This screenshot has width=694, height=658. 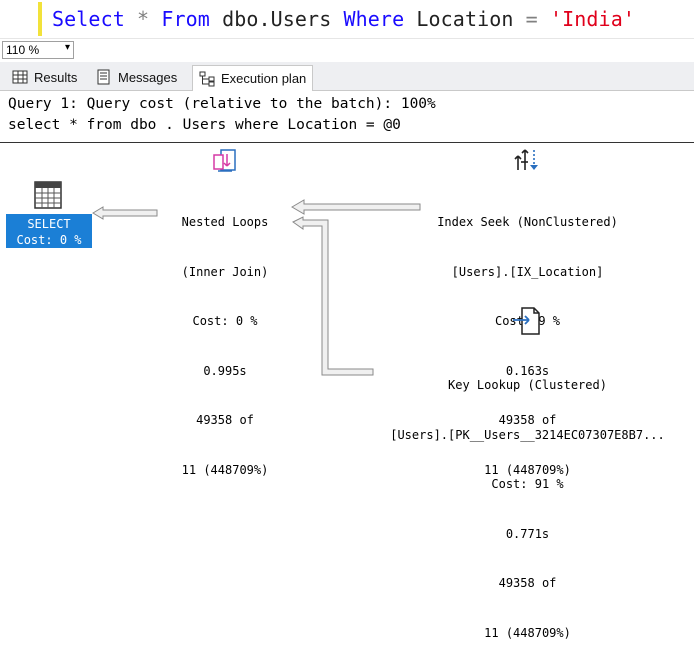 I want to click on nested-loops-title: Nested Loops, so click(x=225, y=222).